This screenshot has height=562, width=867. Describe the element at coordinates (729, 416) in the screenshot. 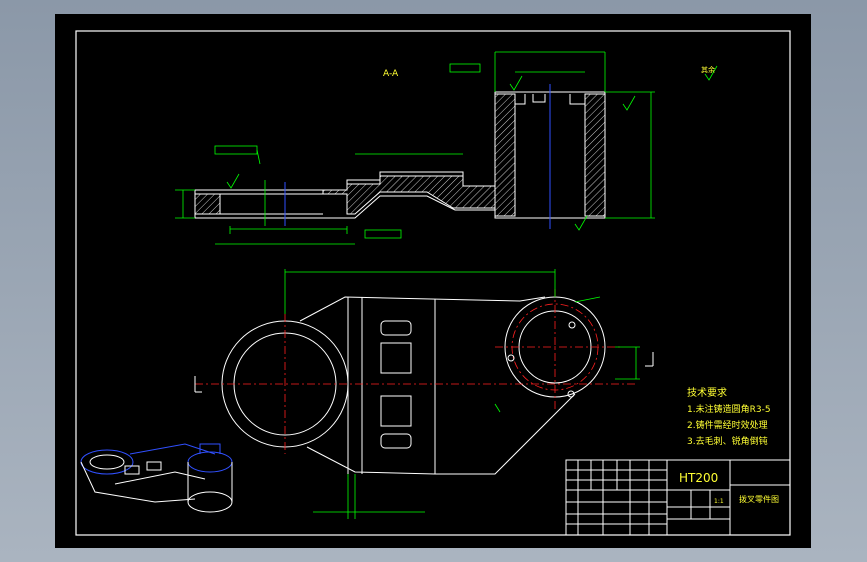

I see `technical-requirements: 技术要求 1.未注铸造圆角R3-5 2.铸件需经时效处理 3.去毛刺、锐角倒钝` at that location.